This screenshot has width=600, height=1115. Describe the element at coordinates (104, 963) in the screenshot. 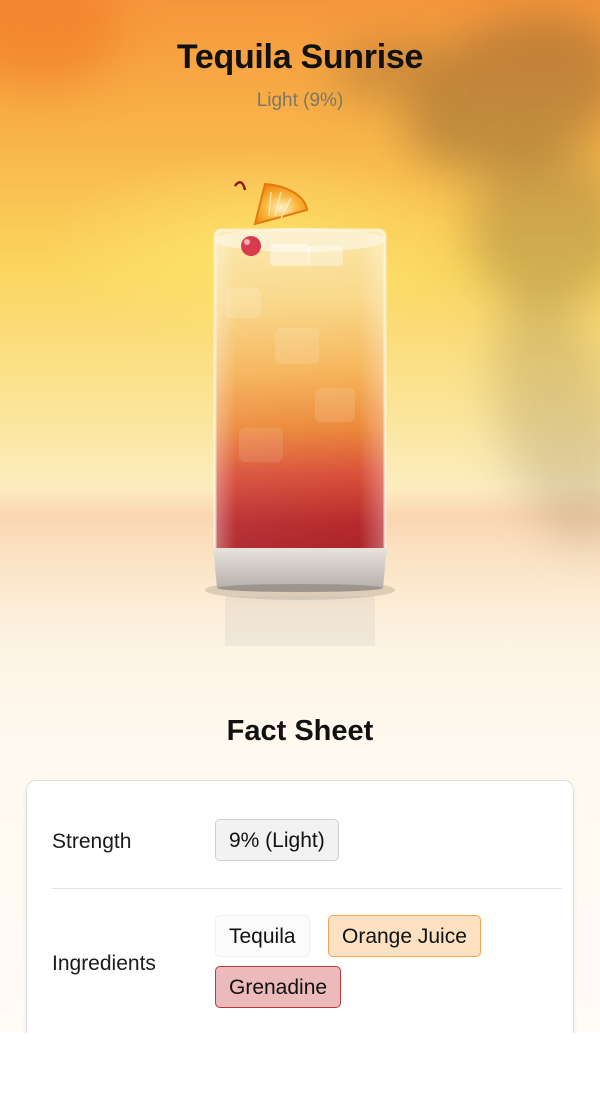

I see `ingredients-label: Ingredients` at that location.